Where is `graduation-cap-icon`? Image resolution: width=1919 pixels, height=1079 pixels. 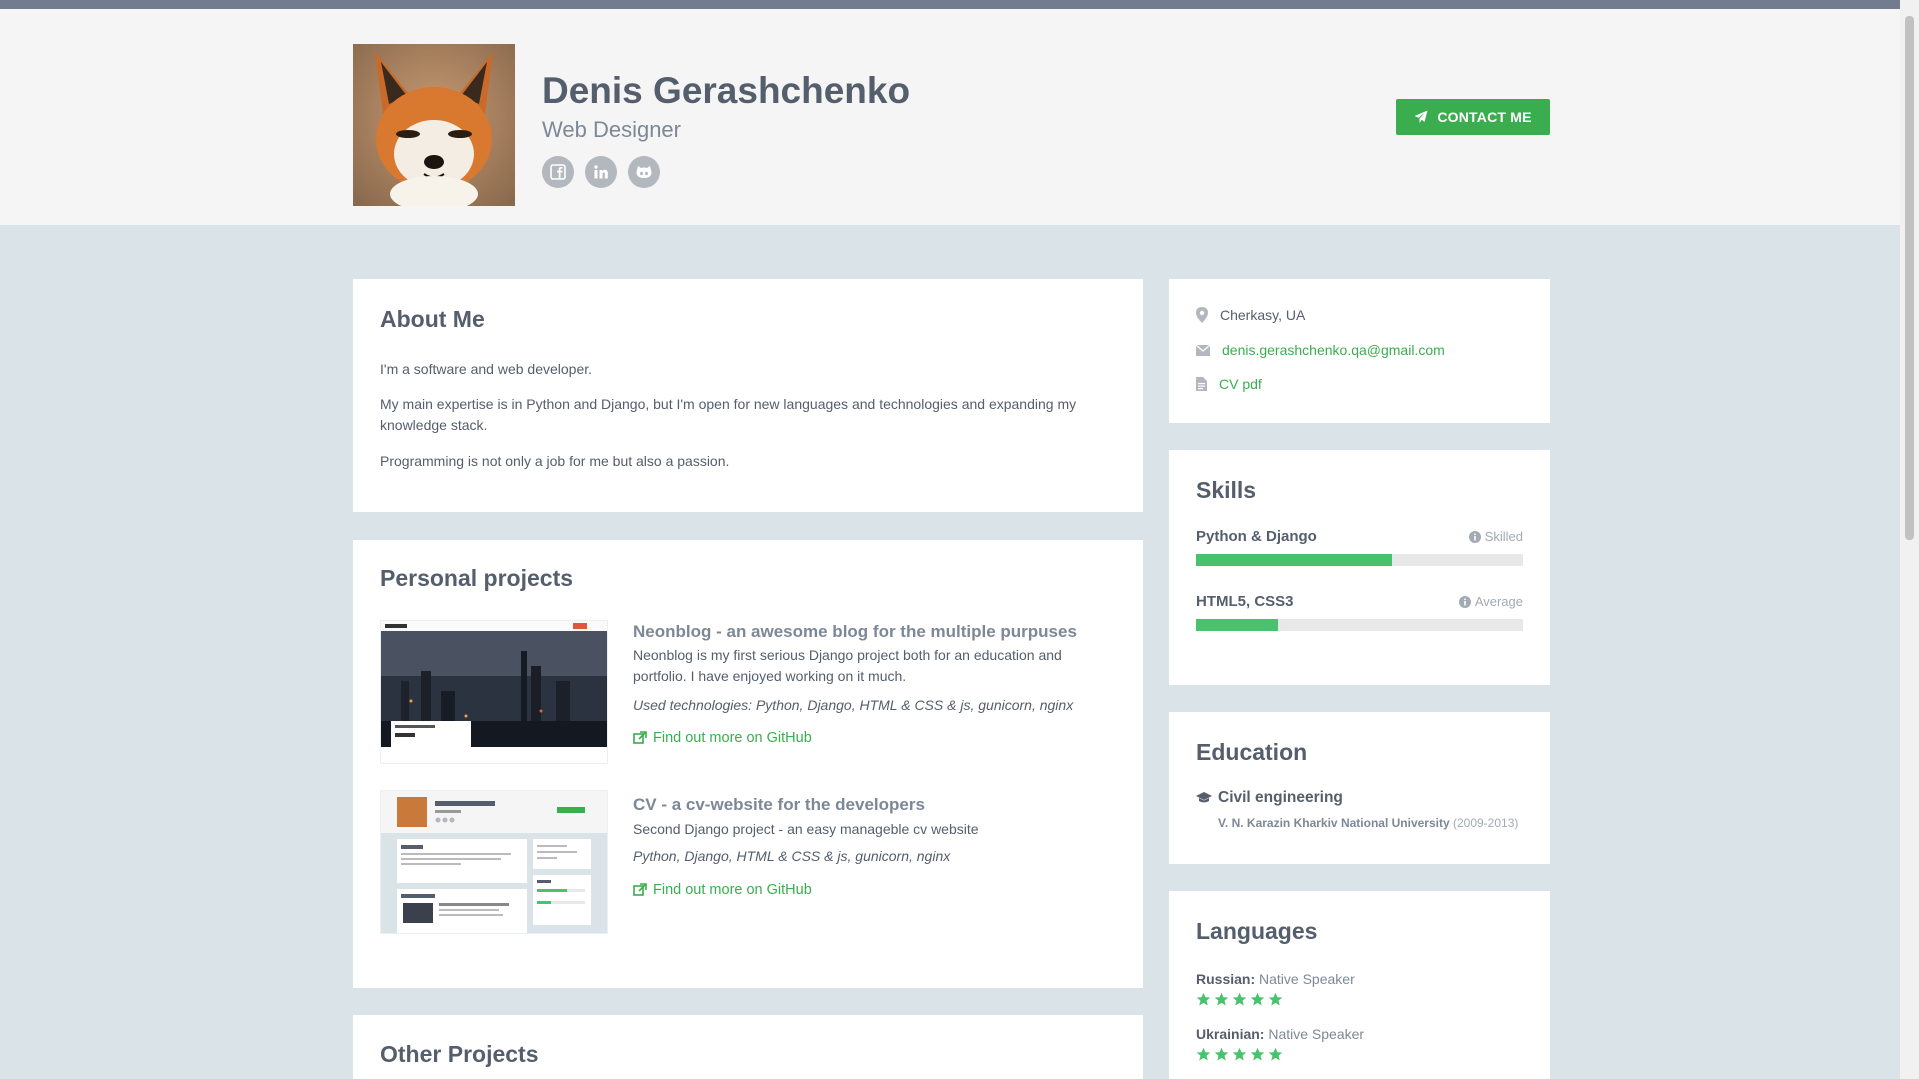 graduation-cap-icon is located at coordinates (1204, 797).